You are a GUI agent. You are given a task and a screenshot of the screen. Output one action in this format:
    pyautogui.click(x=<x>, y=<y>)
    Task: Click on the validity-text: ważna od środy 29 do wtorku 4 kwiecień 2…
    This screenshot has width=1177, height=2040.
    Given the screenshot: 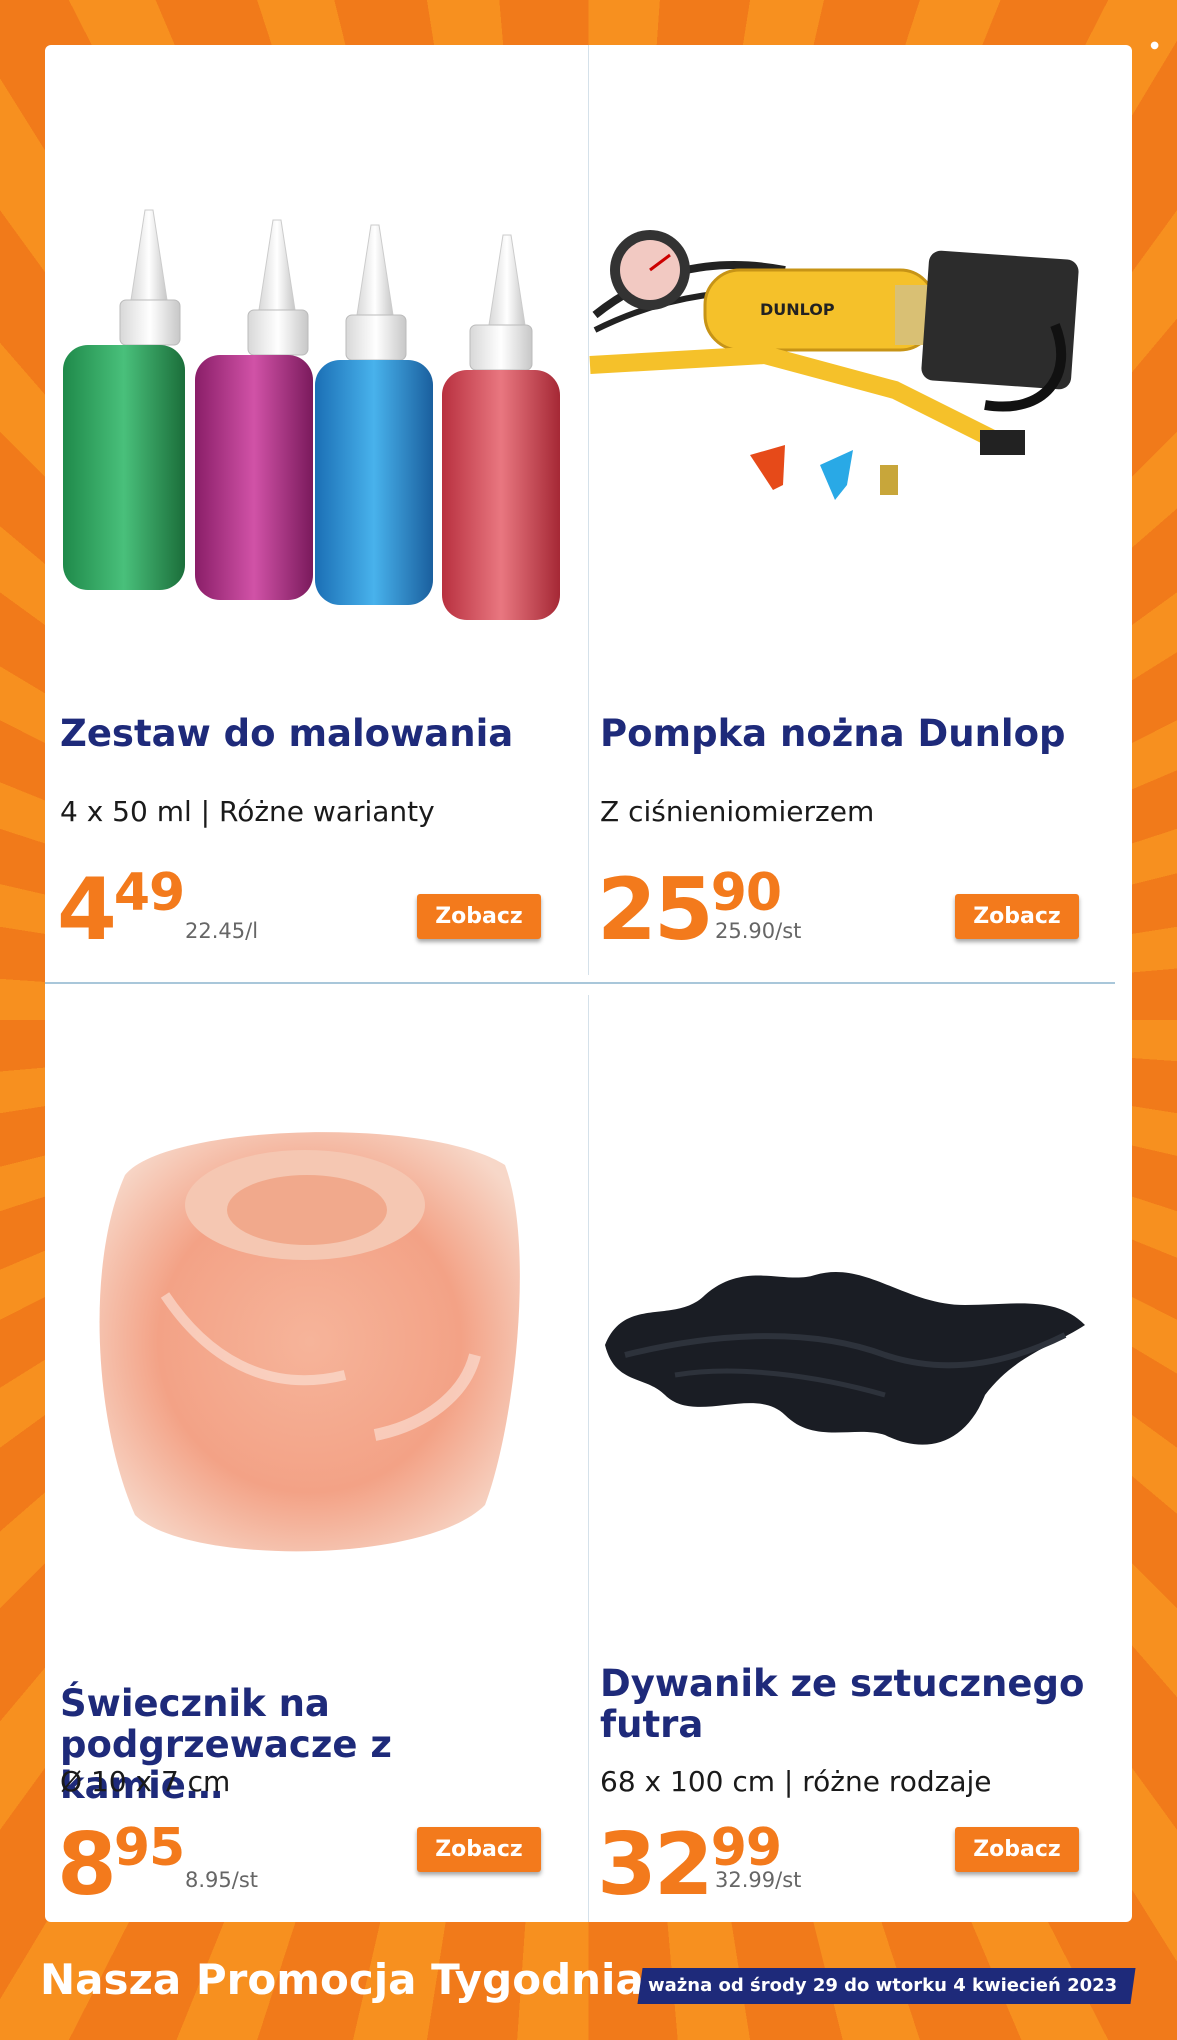 What is the action you would take?
    pyautogui.click(x=883, y=1985)
    